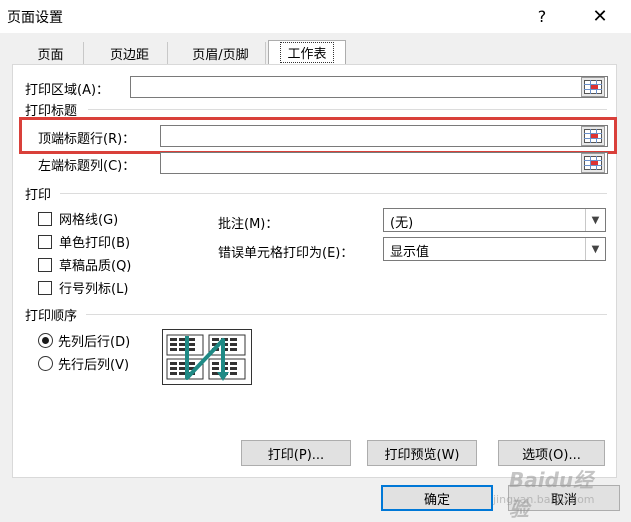 Image resolution: width=631 pixels, height=522 pixels. Describe the element at coordinates (95, 243) in the screenshot. I see `black-white-label: 单色打印(B)` at that location.